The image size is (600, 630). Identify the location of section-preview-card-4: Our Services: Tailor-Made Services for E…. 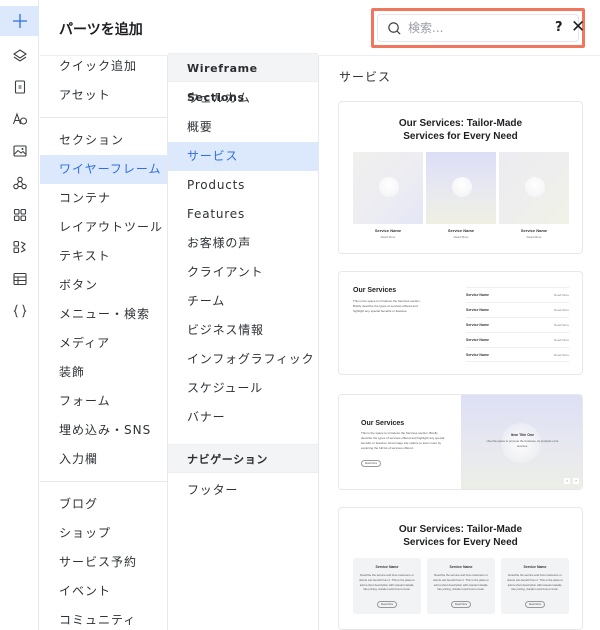
(460, 568).